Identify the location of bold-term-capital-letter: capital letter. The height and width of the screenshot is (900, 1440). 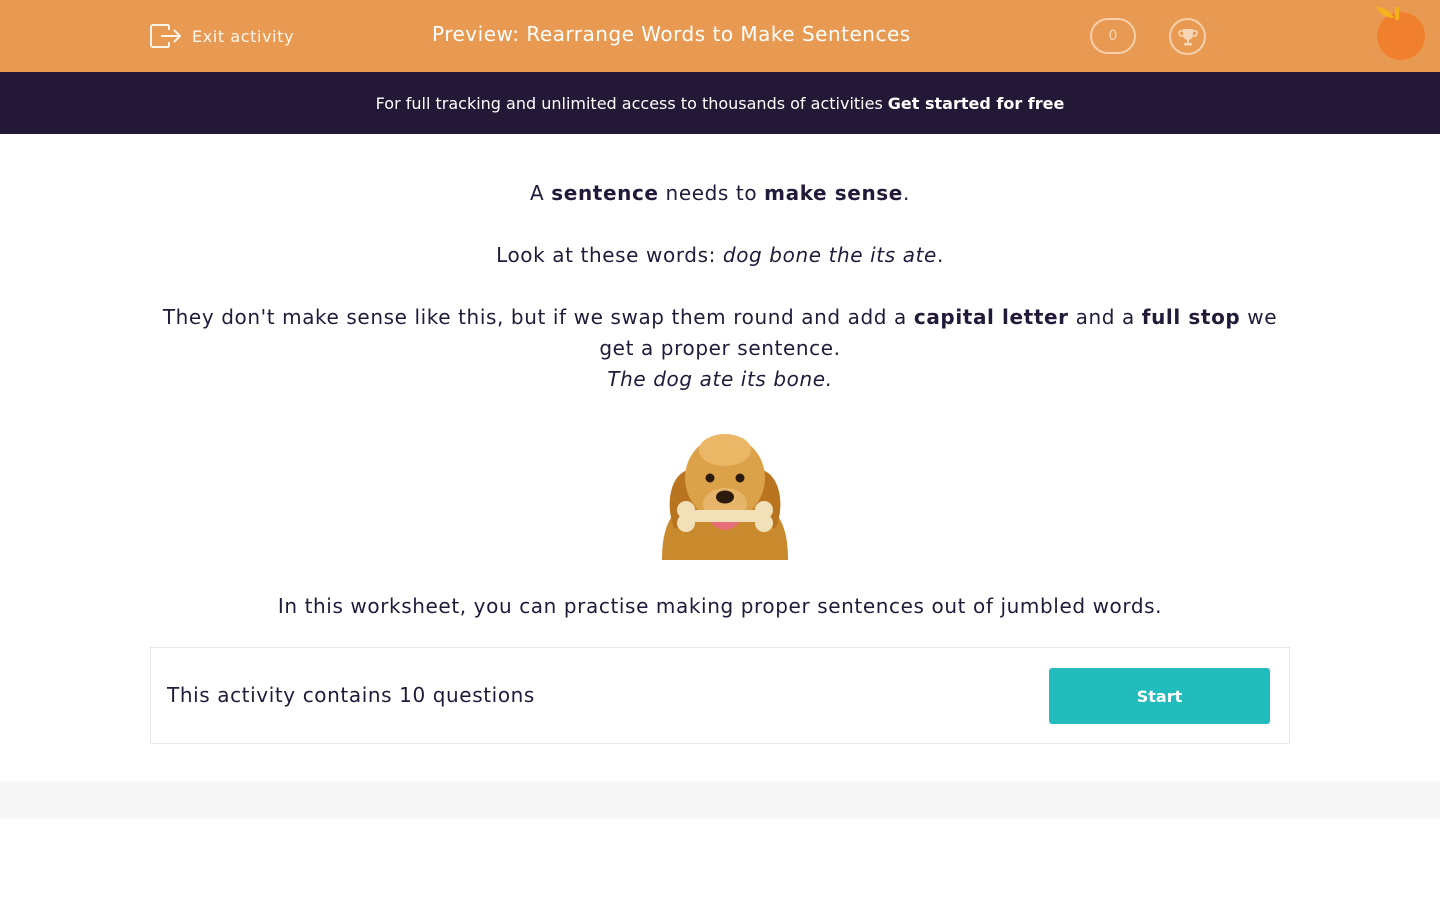
(991, 317).